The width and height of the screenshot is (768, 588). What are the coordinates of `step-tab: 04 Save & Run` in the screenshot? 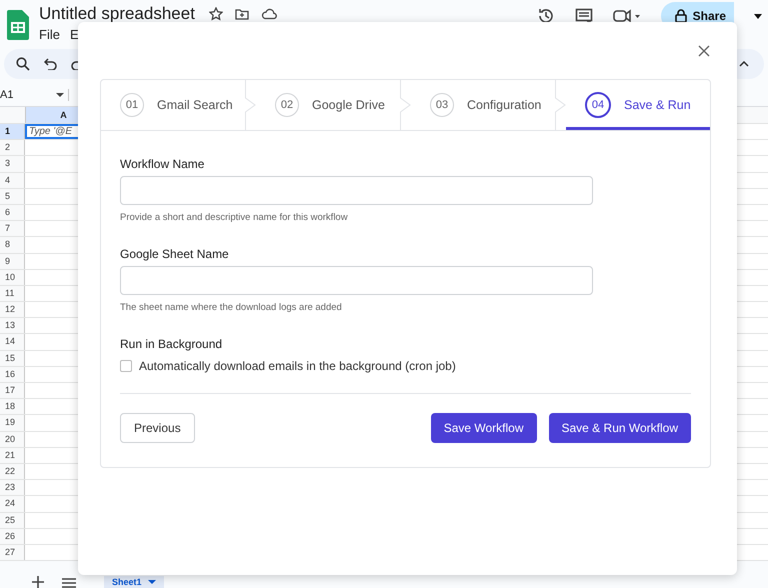 It's located at (638, 105).